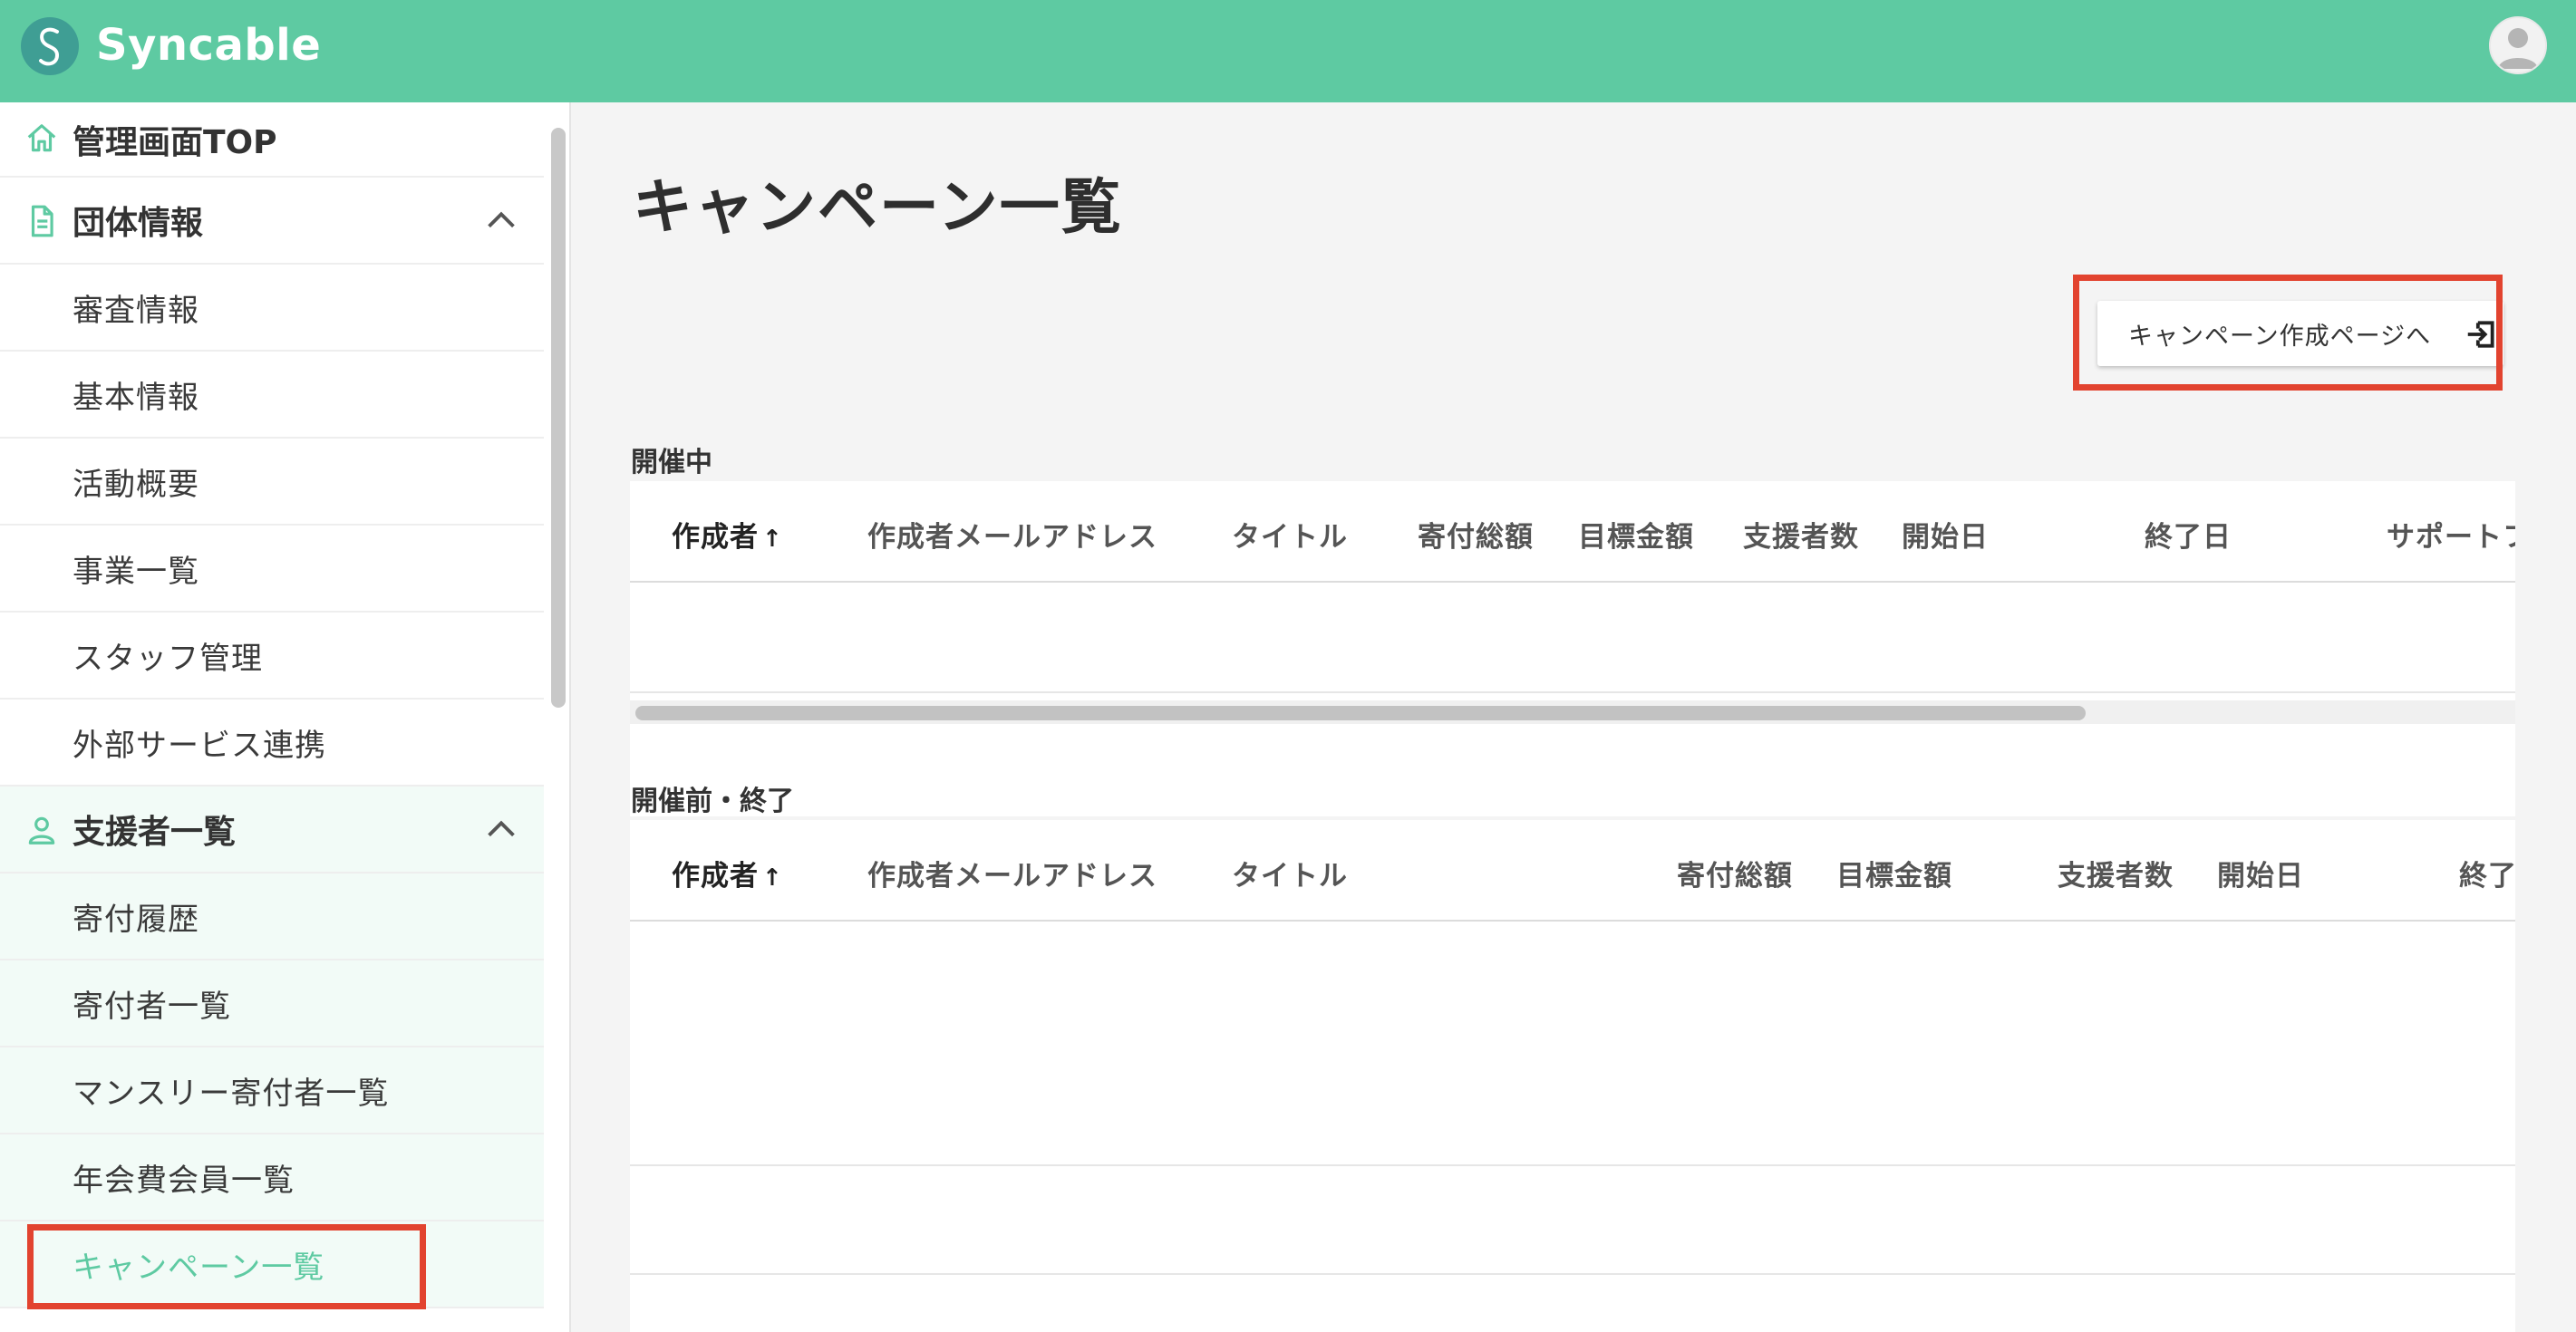 This screenshot has height=1332, width=2576. I want to click on sidebar-section-supporters: 支援者一覧, so click(272, 830).